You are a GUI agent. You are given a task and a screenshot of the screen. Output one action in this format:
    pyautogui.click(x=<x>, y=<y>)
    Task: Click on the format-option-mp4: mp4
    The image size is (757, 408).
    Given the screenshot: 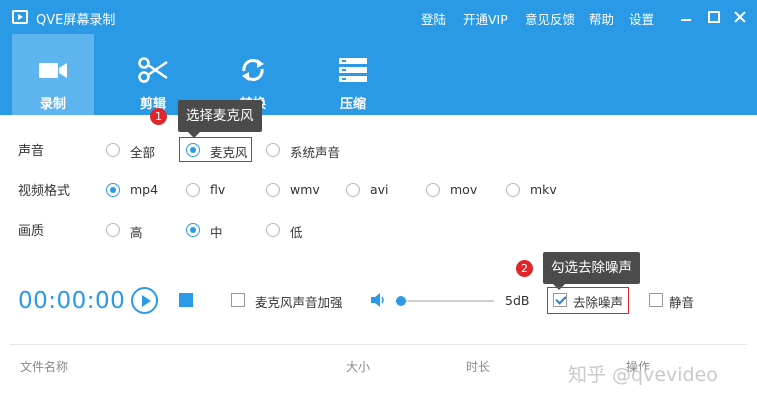 What is the action you would take?
    pyautogui.click(x=136, y=190)
    